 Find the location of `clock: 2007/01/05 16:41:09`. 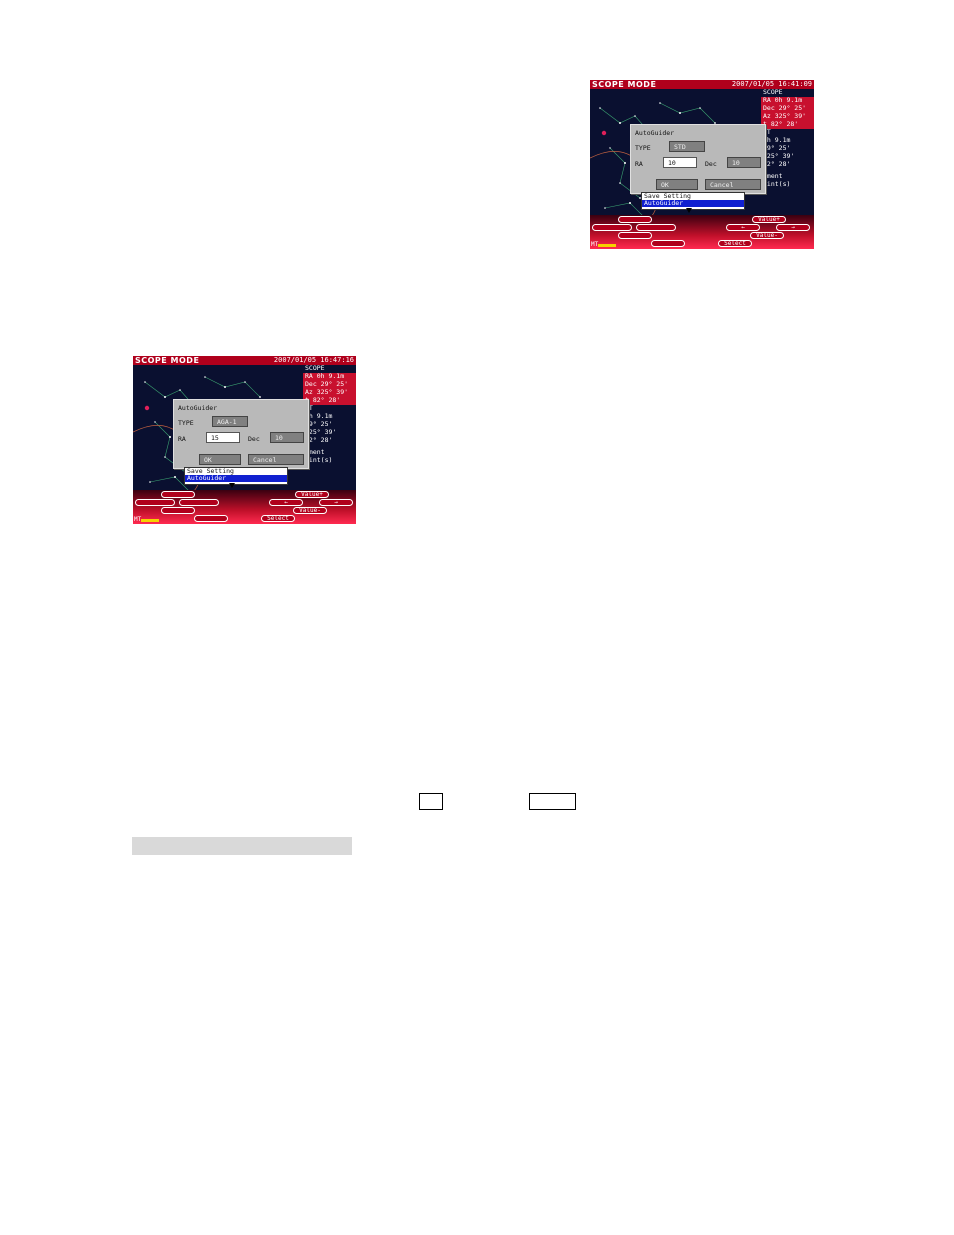

clock: 2007/01/05 16:41:09 is located at coordinates (771, 84).